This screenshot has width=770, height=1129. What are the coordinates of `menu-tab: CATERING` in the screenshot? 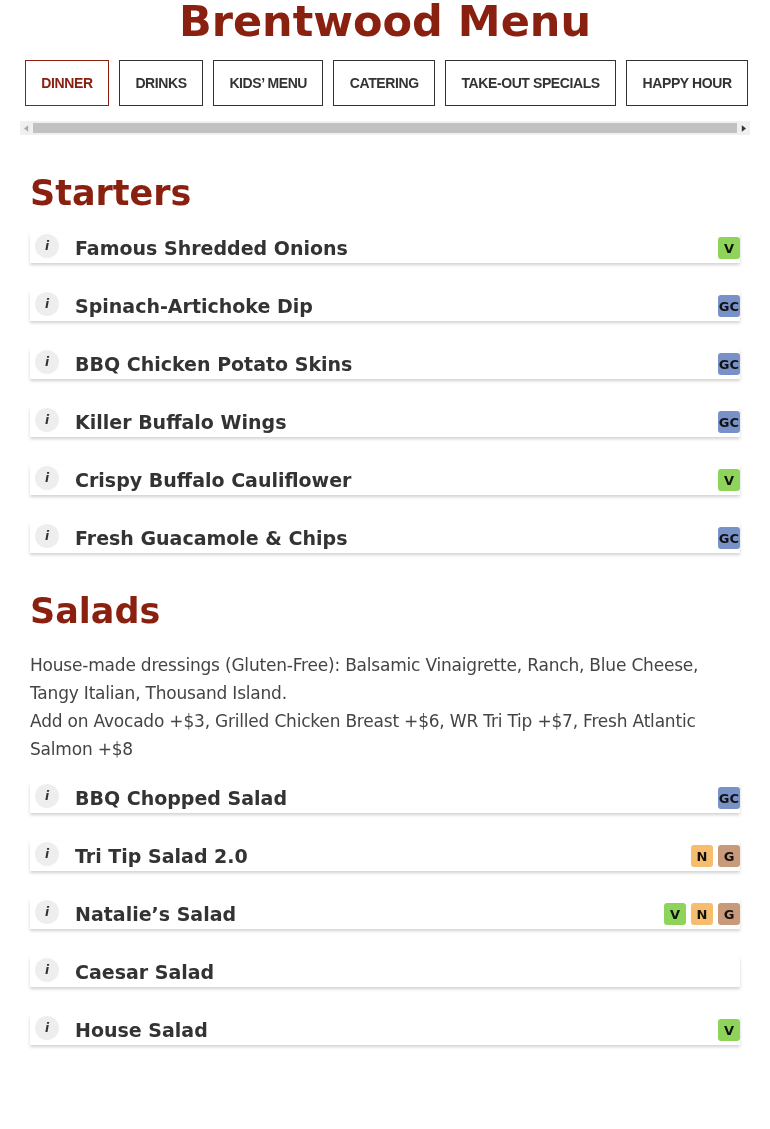 It's located at (384, 83).